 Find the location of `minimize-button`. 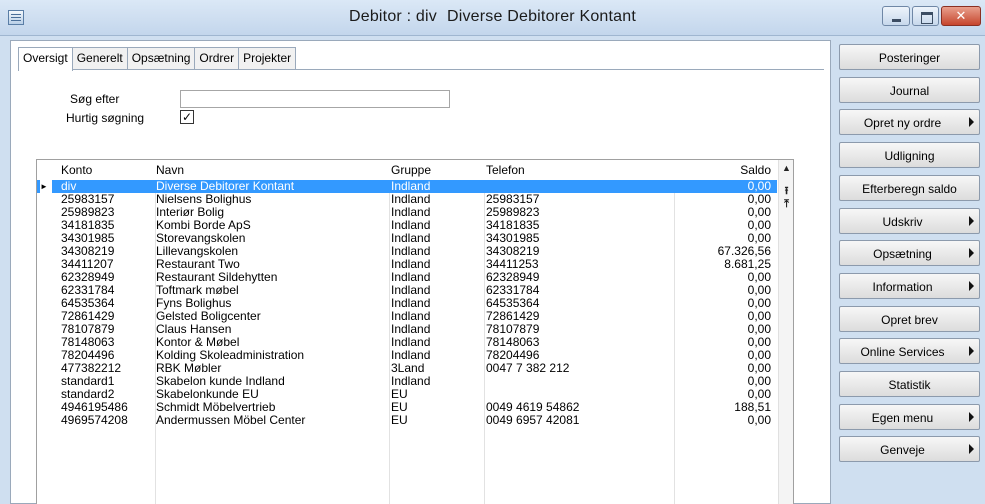

minimize-button is located at coordinates (896, 16).